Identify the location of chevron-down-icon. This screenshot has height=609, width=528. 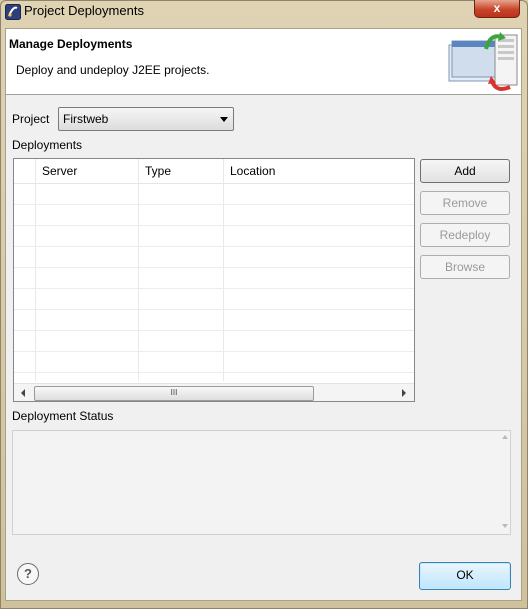
(224, 119).